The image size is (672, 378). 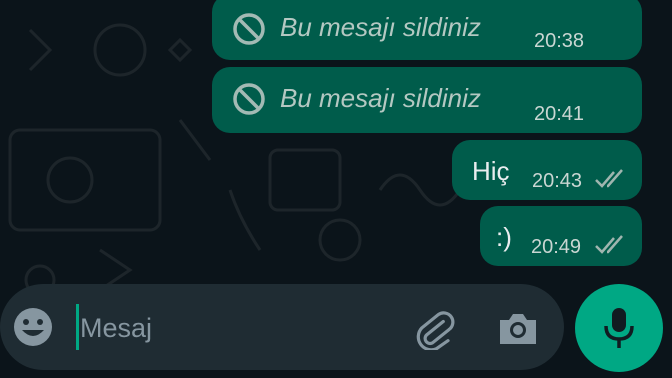 I want to click on message-time: 20:49, so click(x=556, y=247).